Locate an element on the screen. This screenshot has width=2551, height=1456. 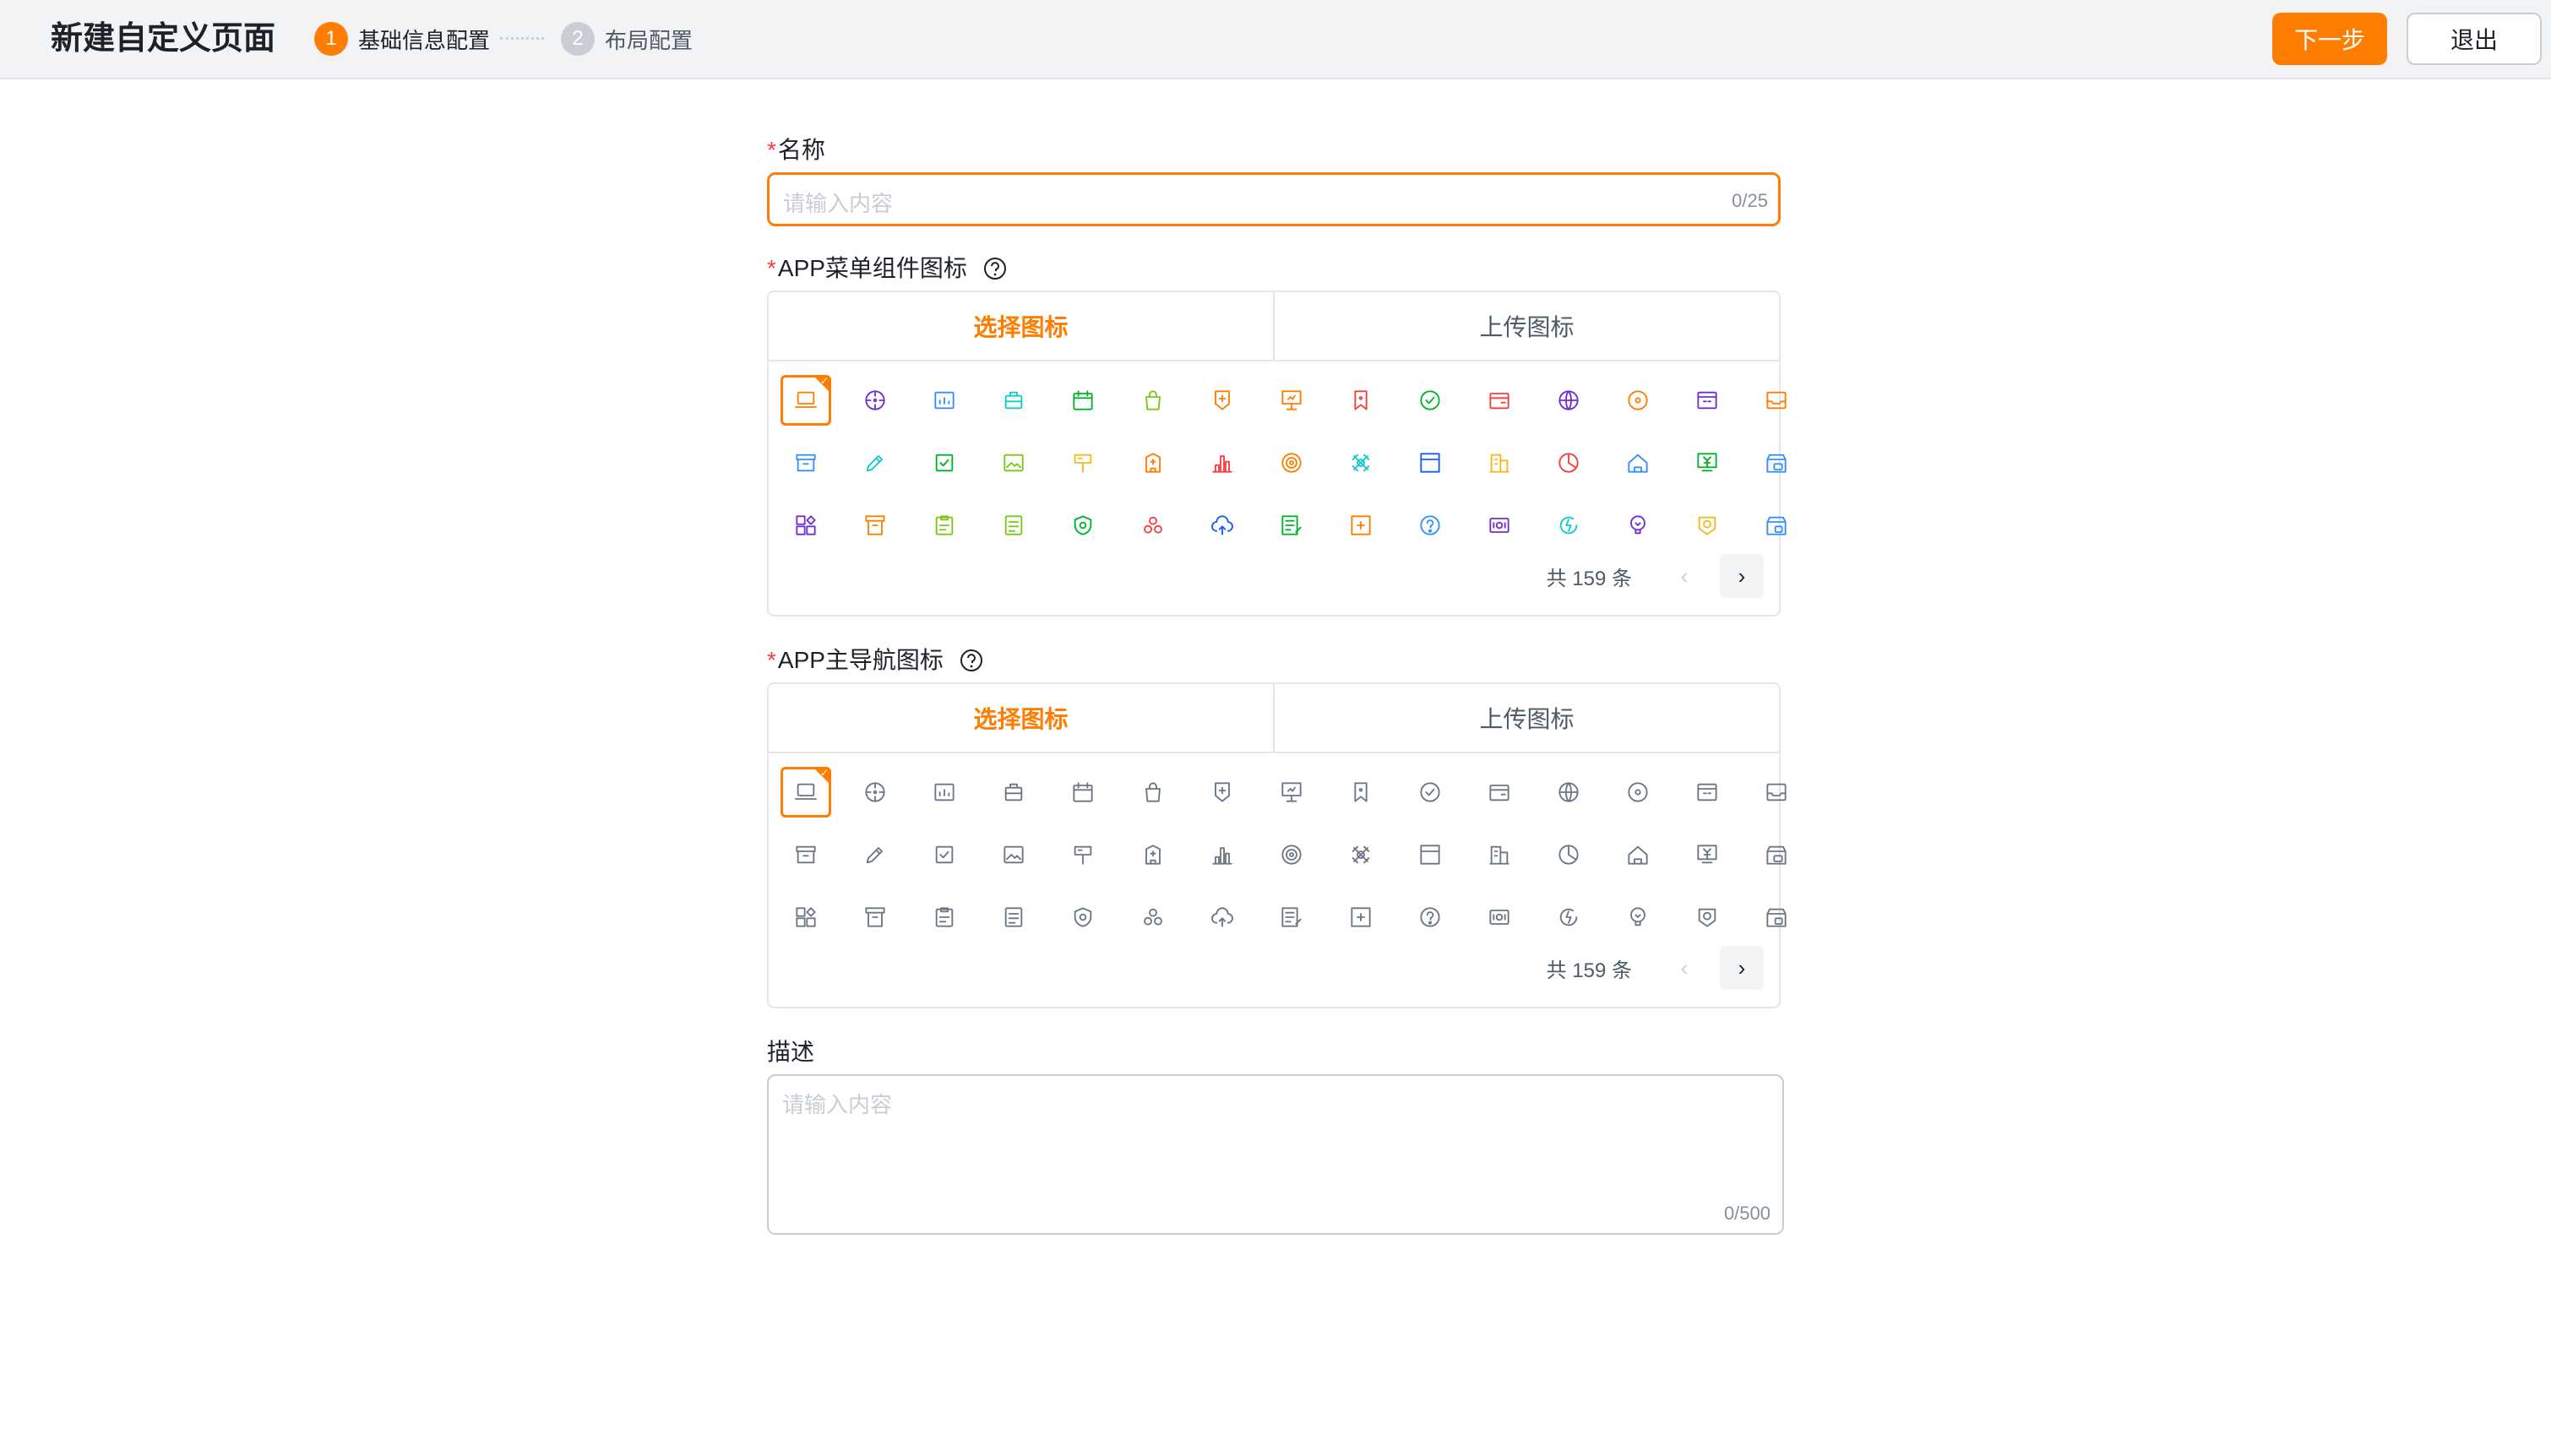
menu-icon-option: ✓ is located at coordinates (806, 400).